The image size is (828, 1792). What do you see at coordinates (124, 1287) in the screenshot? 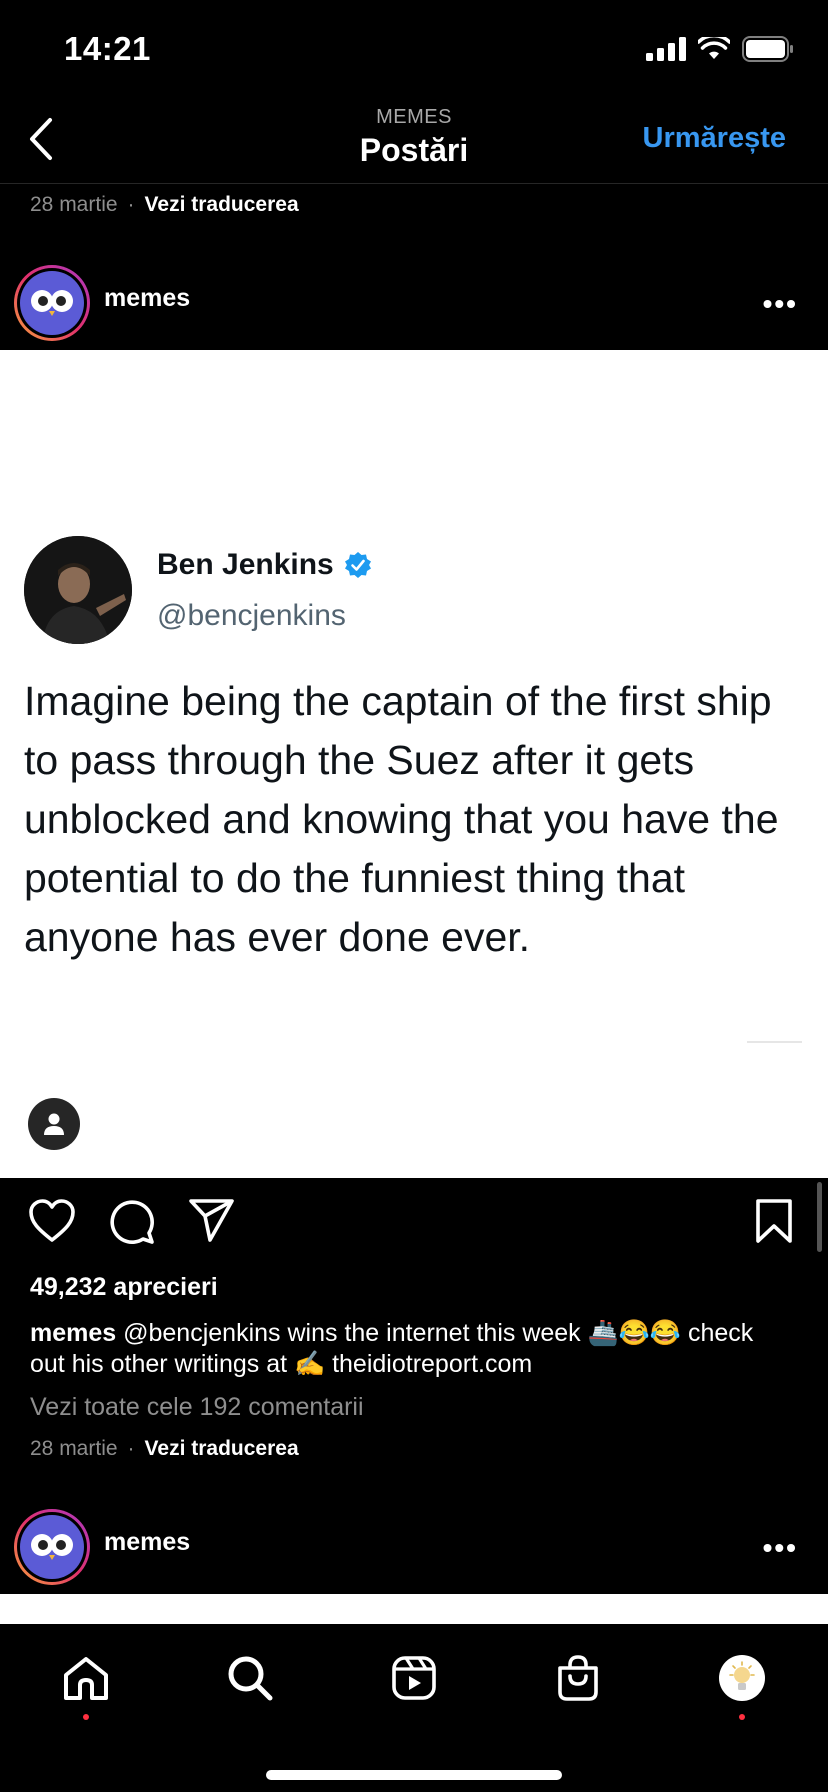
I see `likes-count: 49,232 aprecieri` at bounding box center [124, 1287].